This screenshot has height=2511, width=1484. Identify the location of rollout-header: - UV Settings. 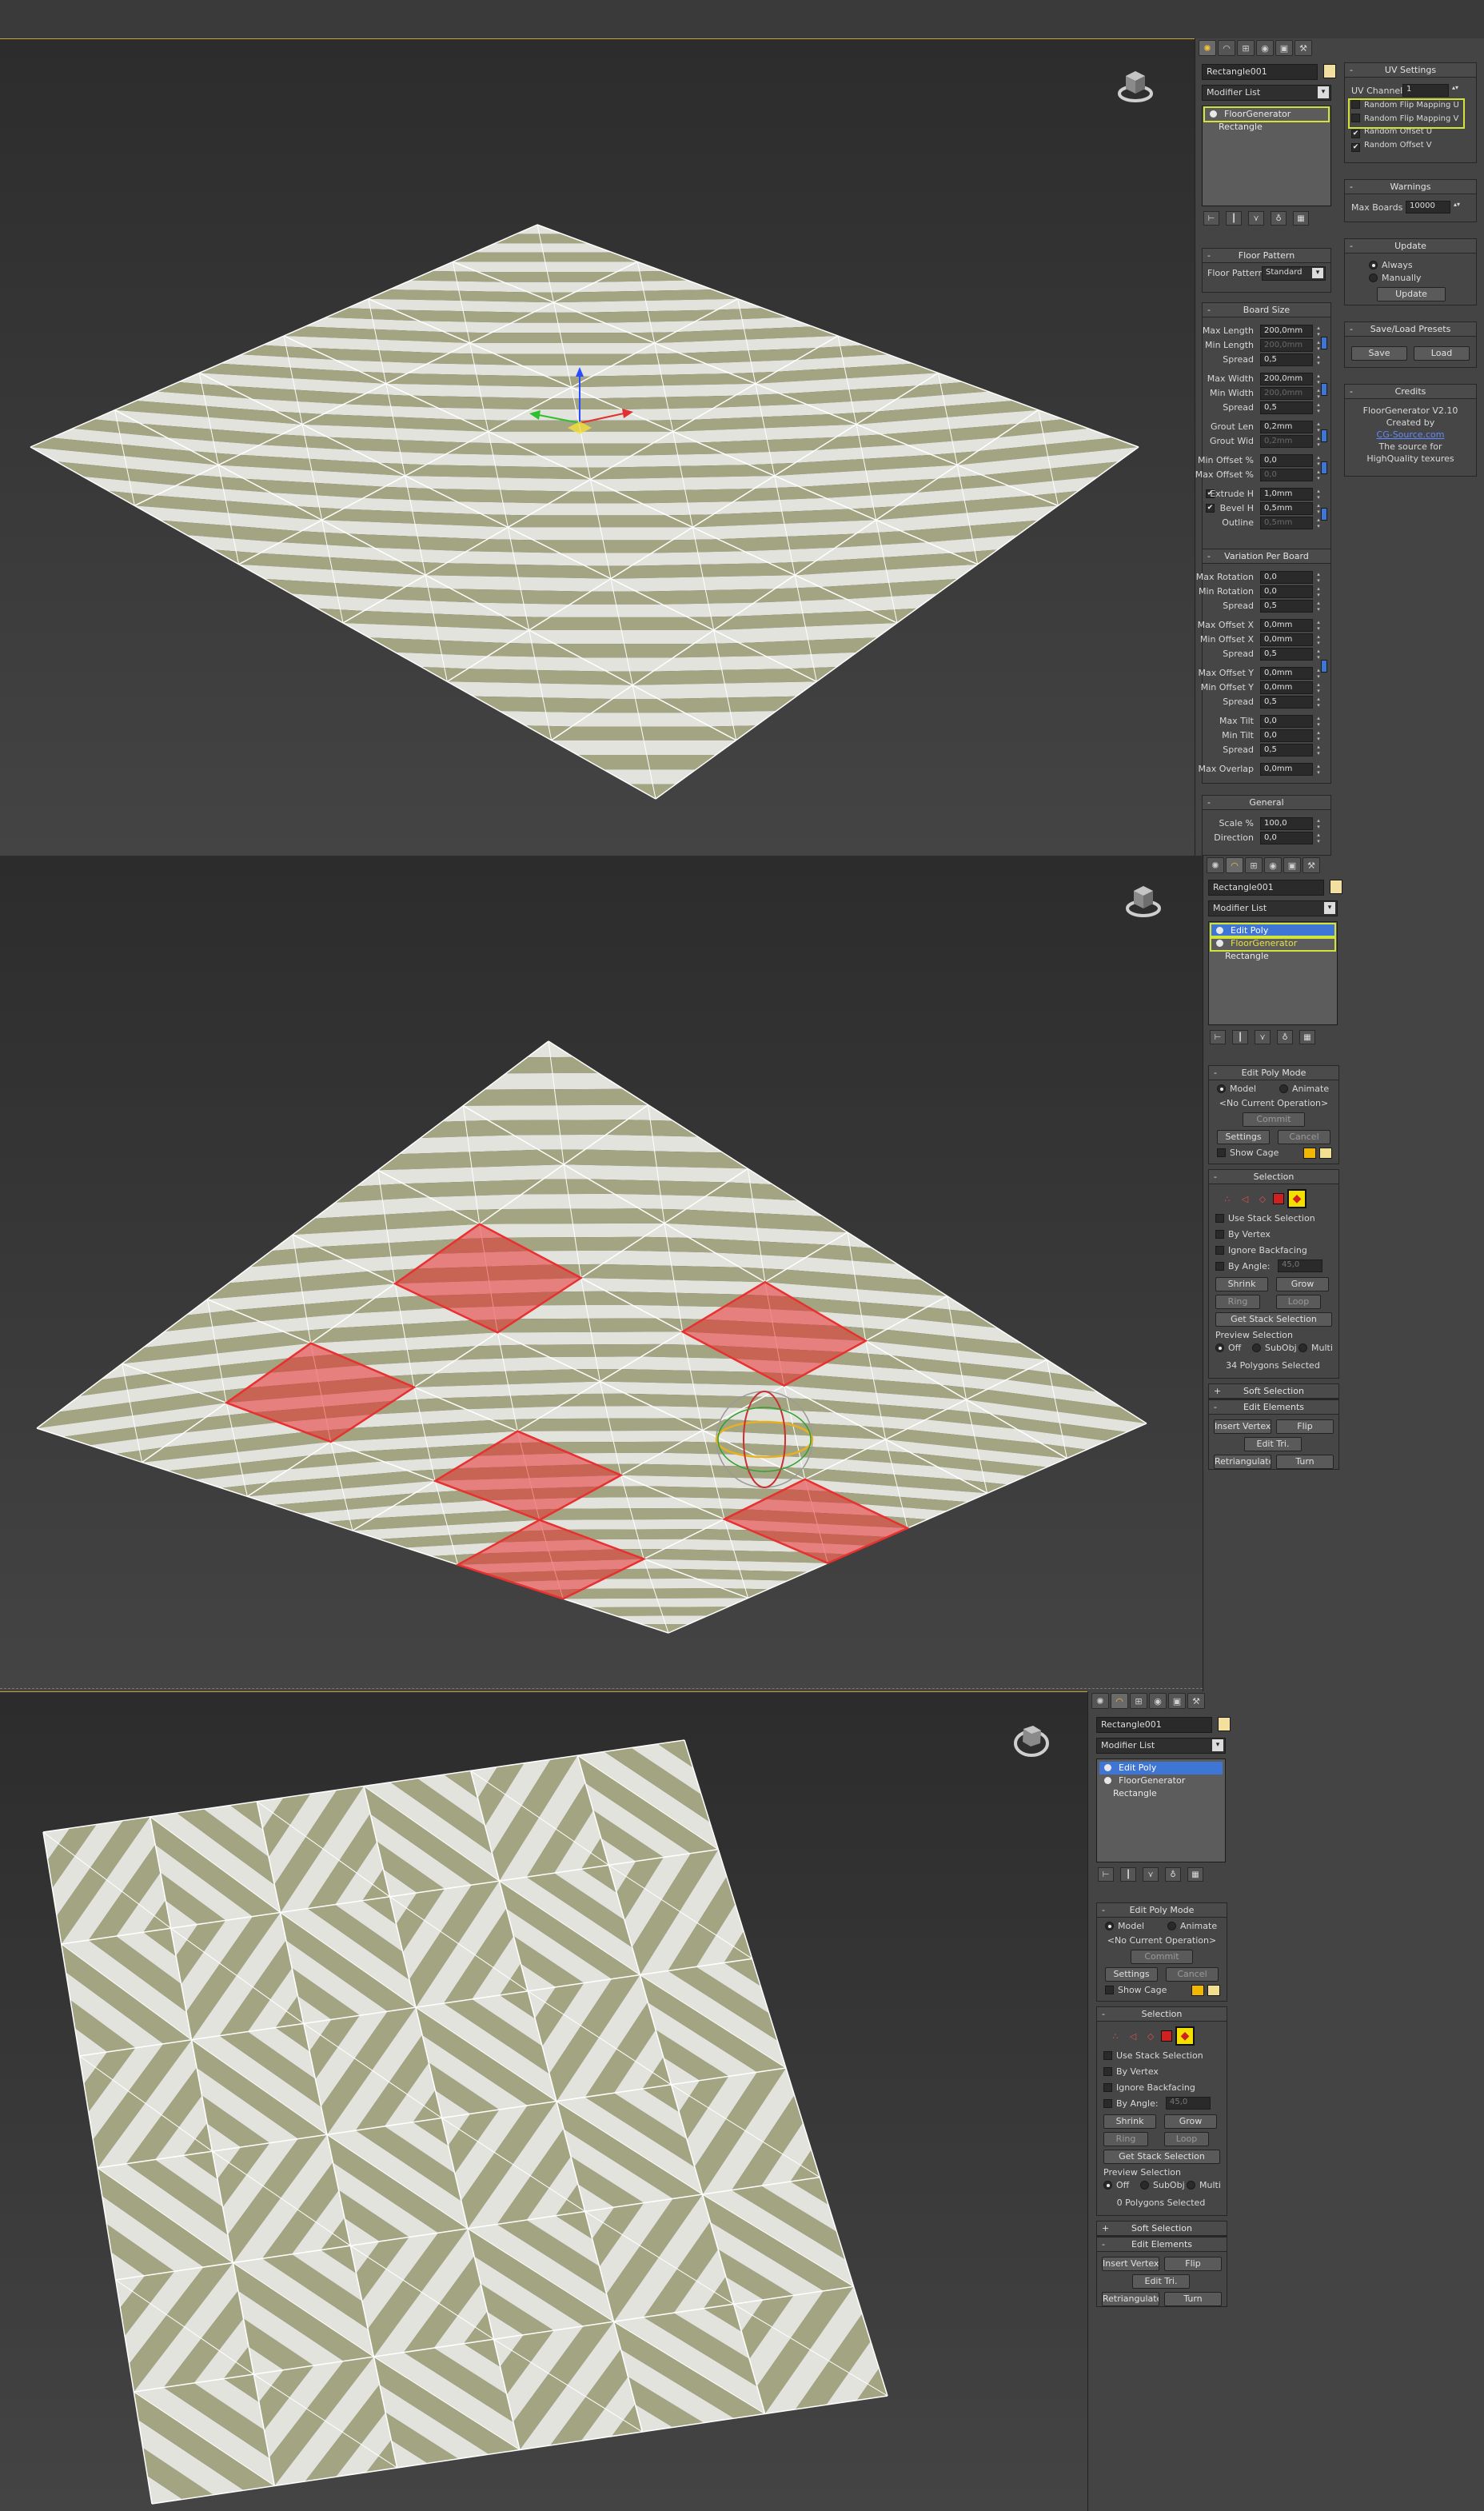
(1410, 70).